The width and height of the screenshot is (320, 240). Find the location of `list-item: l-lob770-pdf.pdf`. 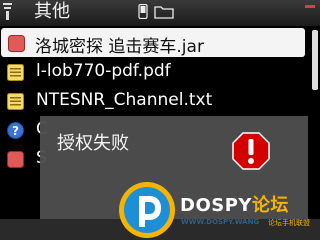

list-item: l-lob770-pdf.pdf is located at coordinates (160, 71).